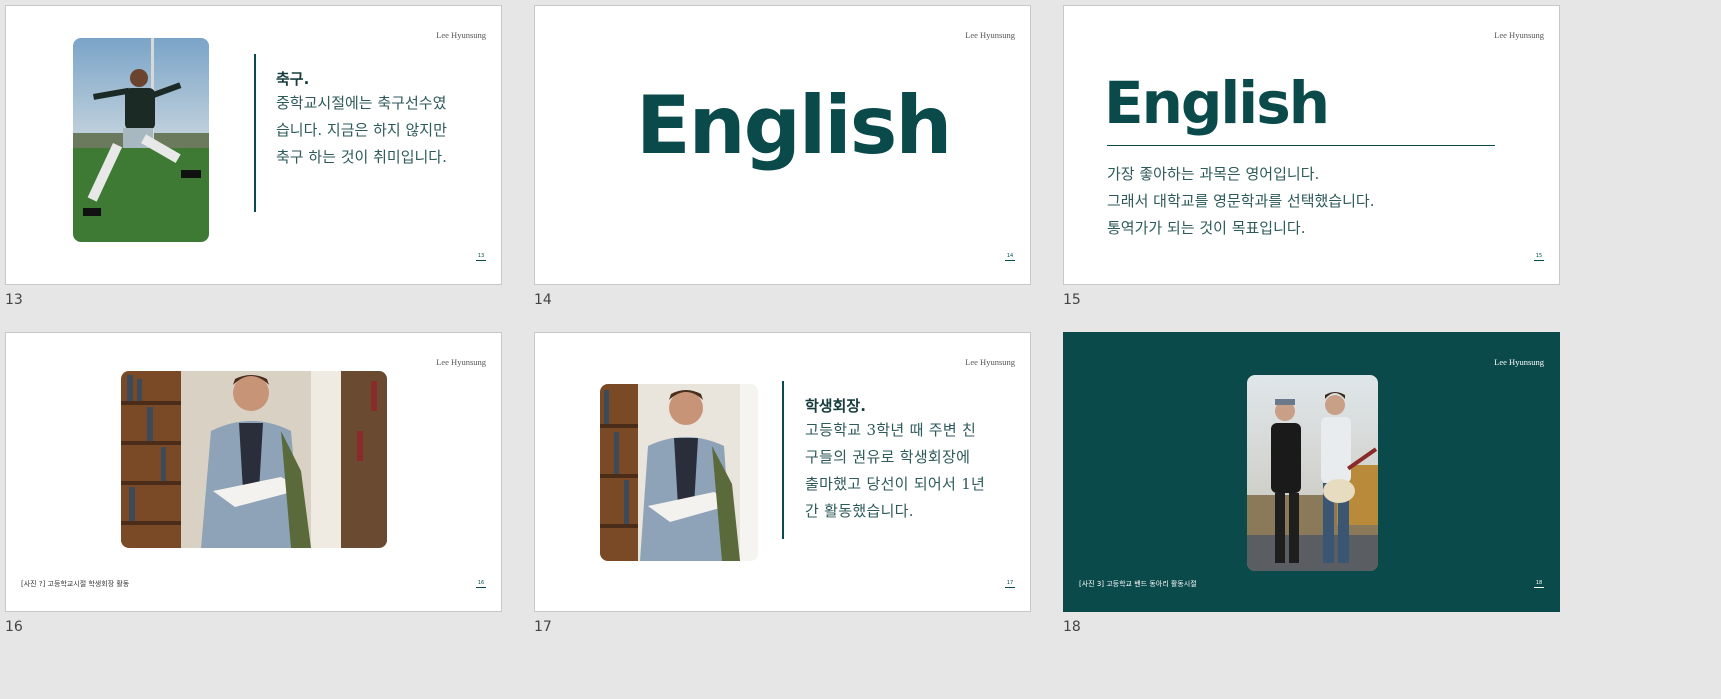 Image resolution: width=1721 pixels, height=699 pixels. What do you see at coordinates (1539, 584) in the screenshot?
I see `slide-page-number: 18` at bounding box center [1539, 584].